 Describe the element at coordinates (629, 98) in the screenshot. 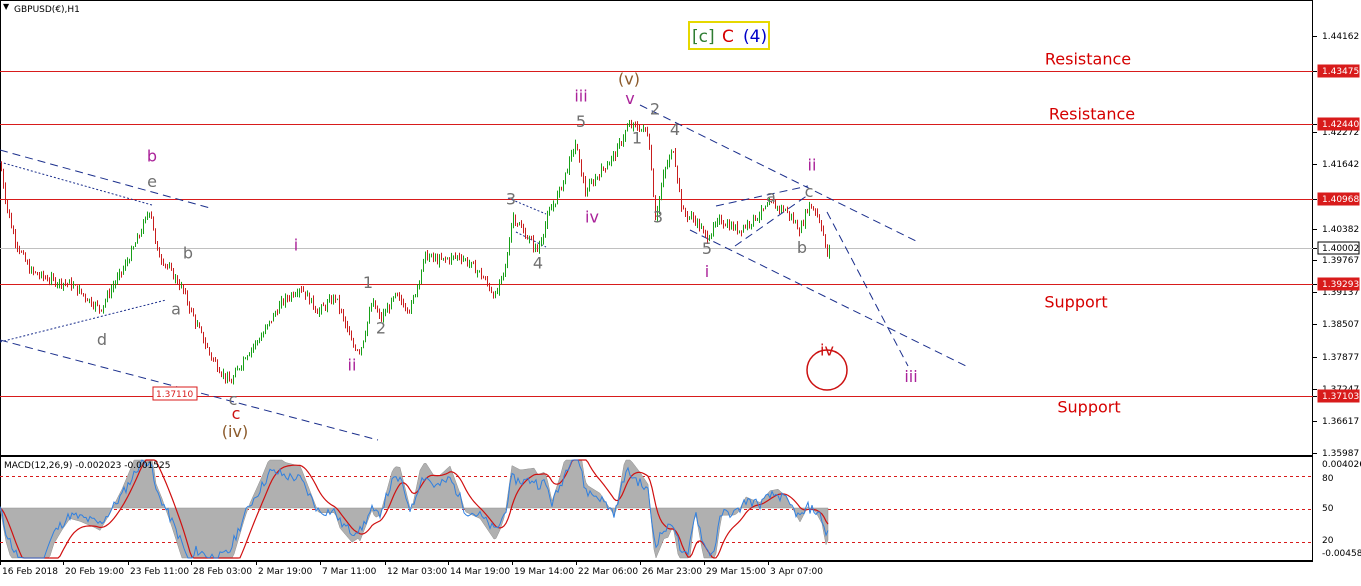

I see `wave-label: v` at that location.